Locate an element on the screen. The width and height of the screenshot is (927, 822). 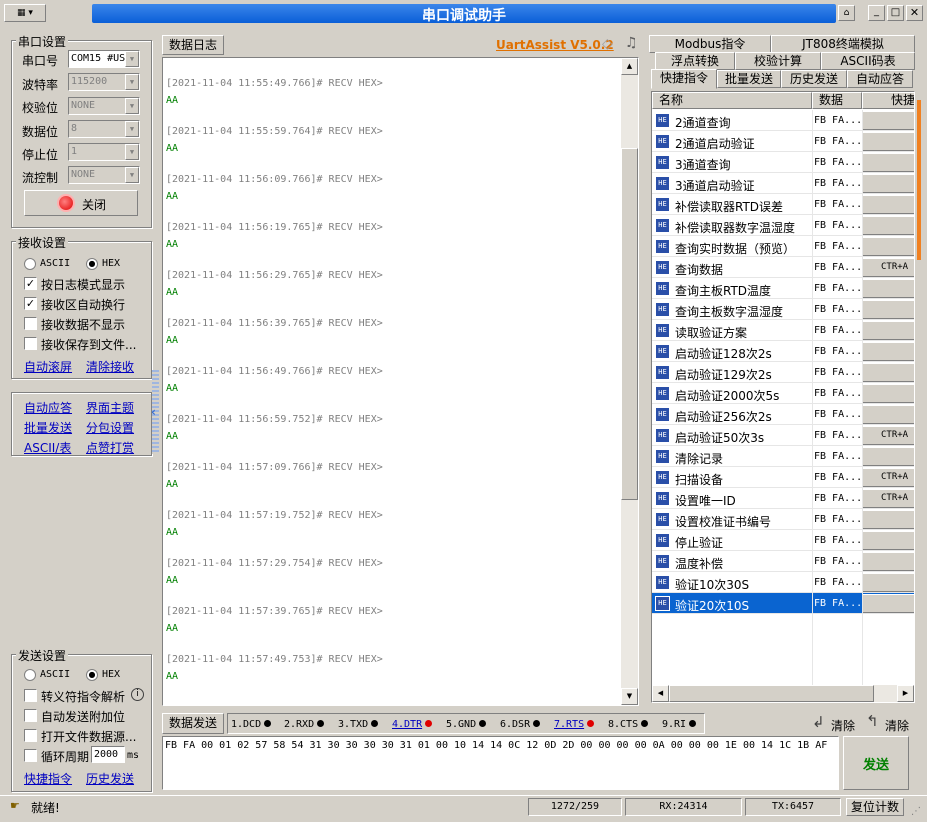
bell-icon: ♫ is located at coordinates (631, 43).